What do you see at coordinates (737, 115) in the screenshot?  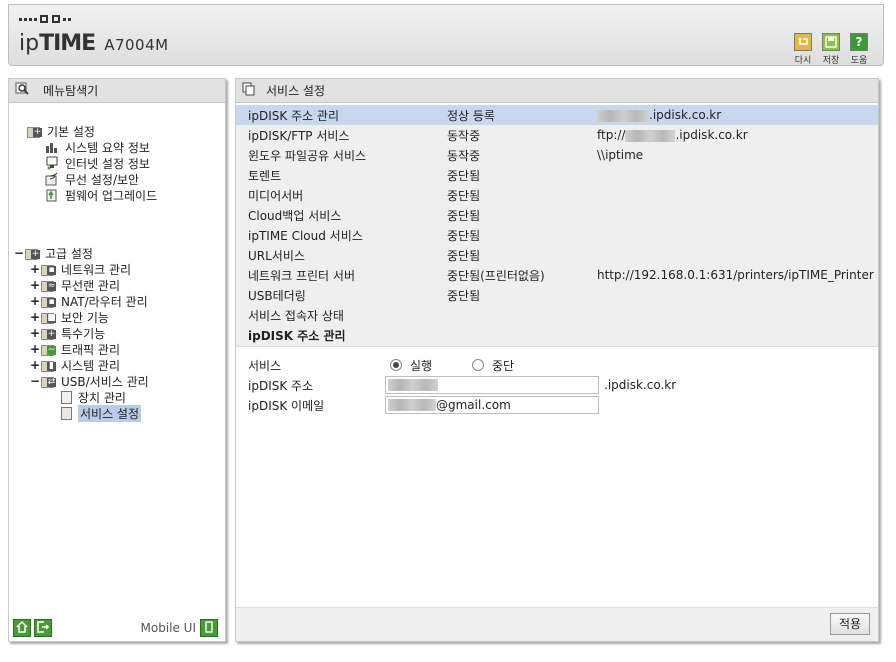 I see `service-info: .ipdisk.co.kr` at bounding box center [737, 115].